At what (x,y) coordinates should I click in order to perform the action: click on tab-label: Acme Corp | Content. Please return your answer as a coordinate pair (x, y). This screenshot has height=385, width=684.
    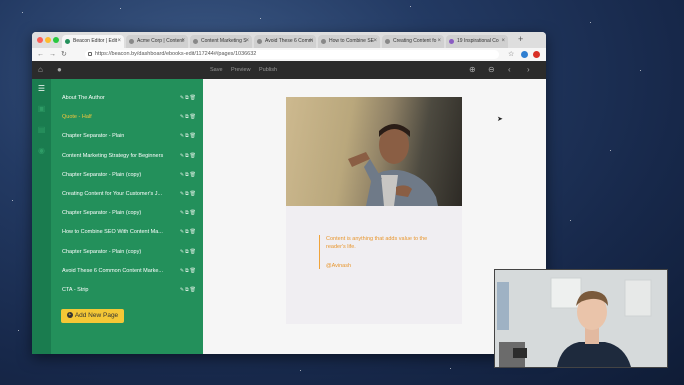
    Looking at the image, I should click on (160, 41).